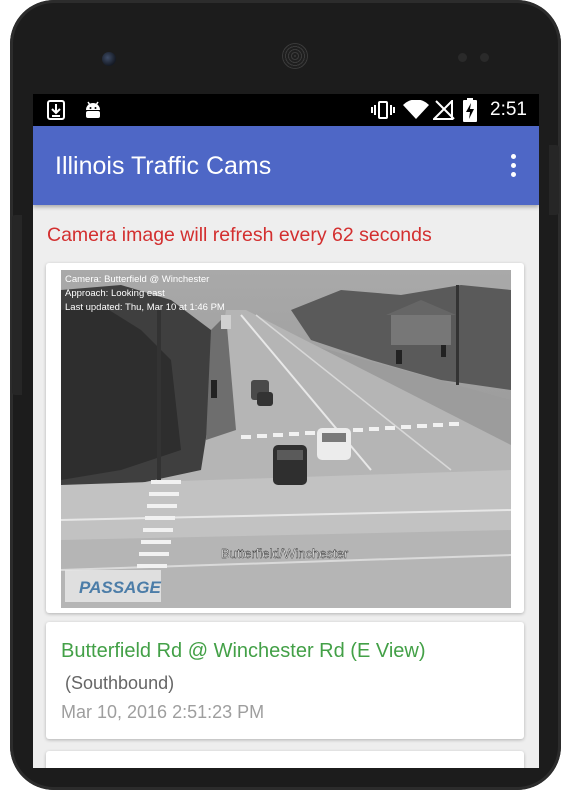 The height and width of the screenshot is (790, 571). What do you see at coordinates (163, 712) in the screenshot?
I see `camera-timestamp: Mar 10, 2016 2:51:23 PM` at bounding box center [163, 712].